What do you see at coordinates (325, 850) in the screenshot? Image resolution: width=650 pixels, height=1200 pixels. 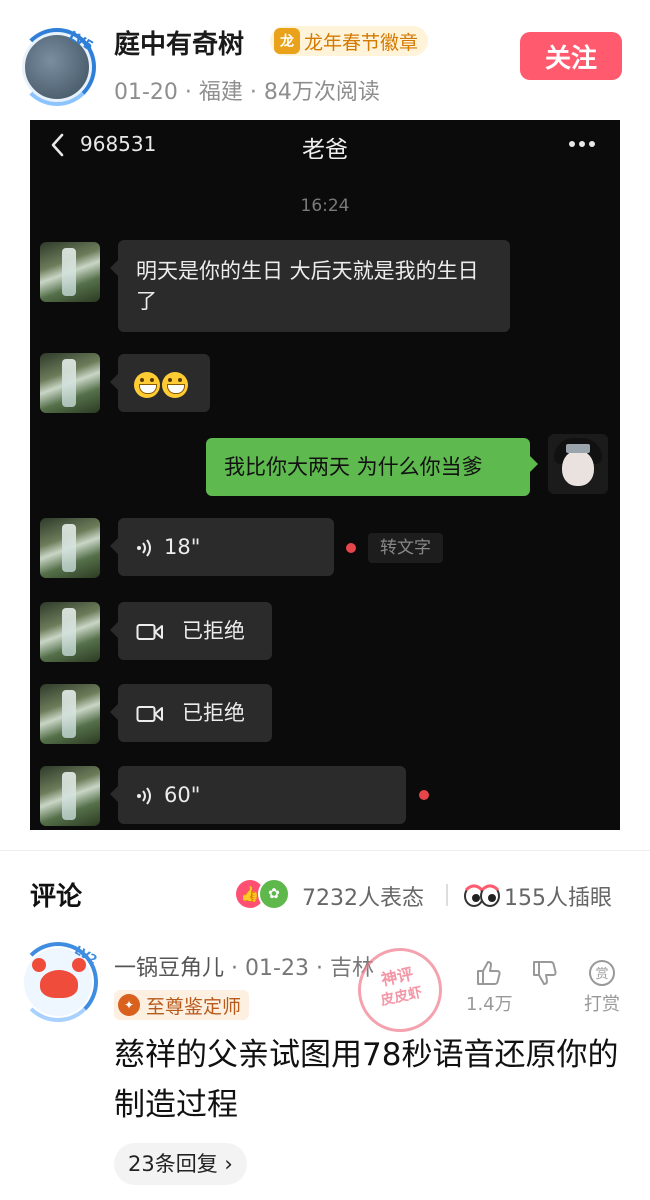 I see `section-divider` at bounding box center [325, 850].